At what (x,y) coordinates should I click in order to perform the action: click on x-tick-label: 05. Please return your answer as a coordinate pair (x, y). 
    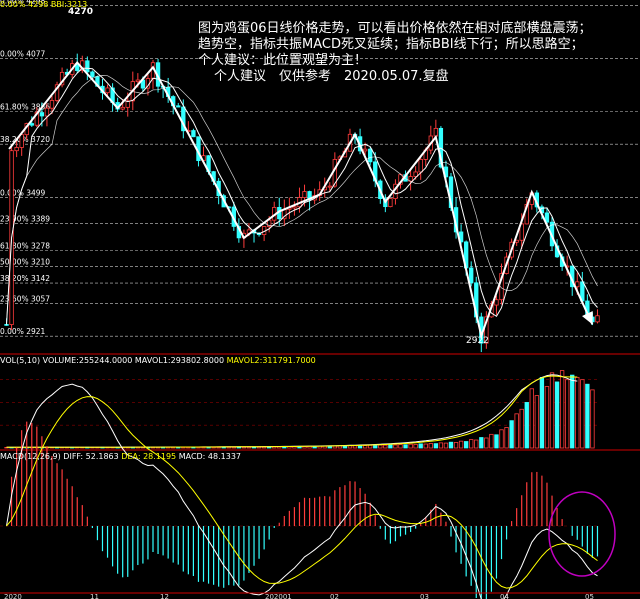
    Looking at the image, I should click on (589, 596).